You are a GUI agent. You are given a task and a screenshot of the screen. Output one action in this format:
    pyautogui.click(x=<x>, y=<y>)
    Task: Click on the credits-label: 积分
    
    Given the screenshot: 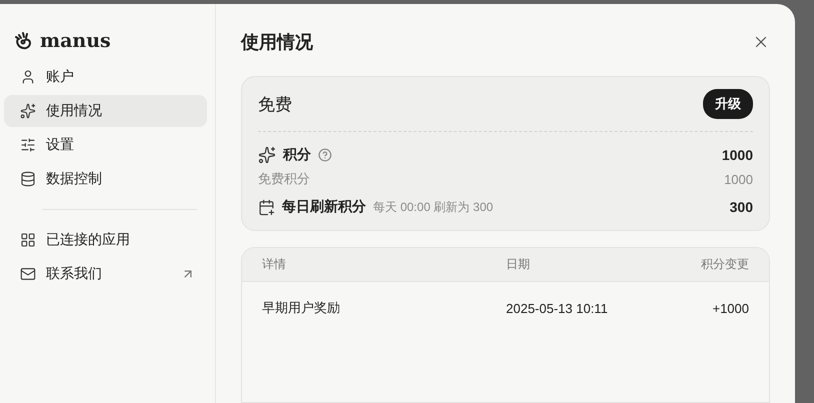 What is the action you would take?
    pyautogui.click(x=297, y=155)
    